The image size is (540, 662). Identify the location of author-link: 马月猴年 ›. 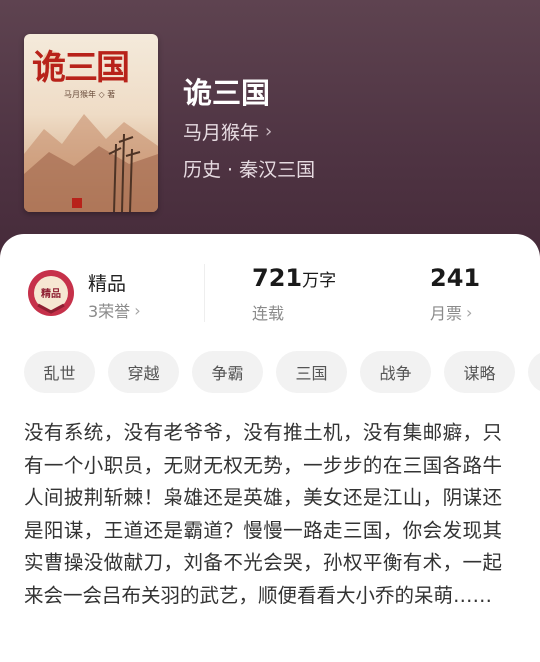
(227, 131).